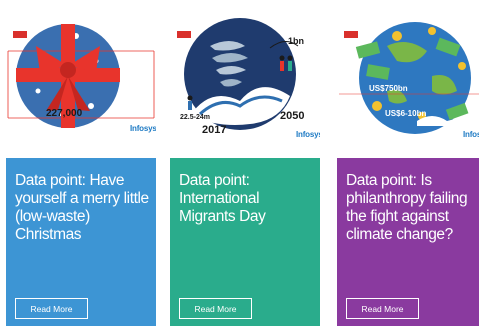  I want to click on money-globe-illustration, so click(409, 78).